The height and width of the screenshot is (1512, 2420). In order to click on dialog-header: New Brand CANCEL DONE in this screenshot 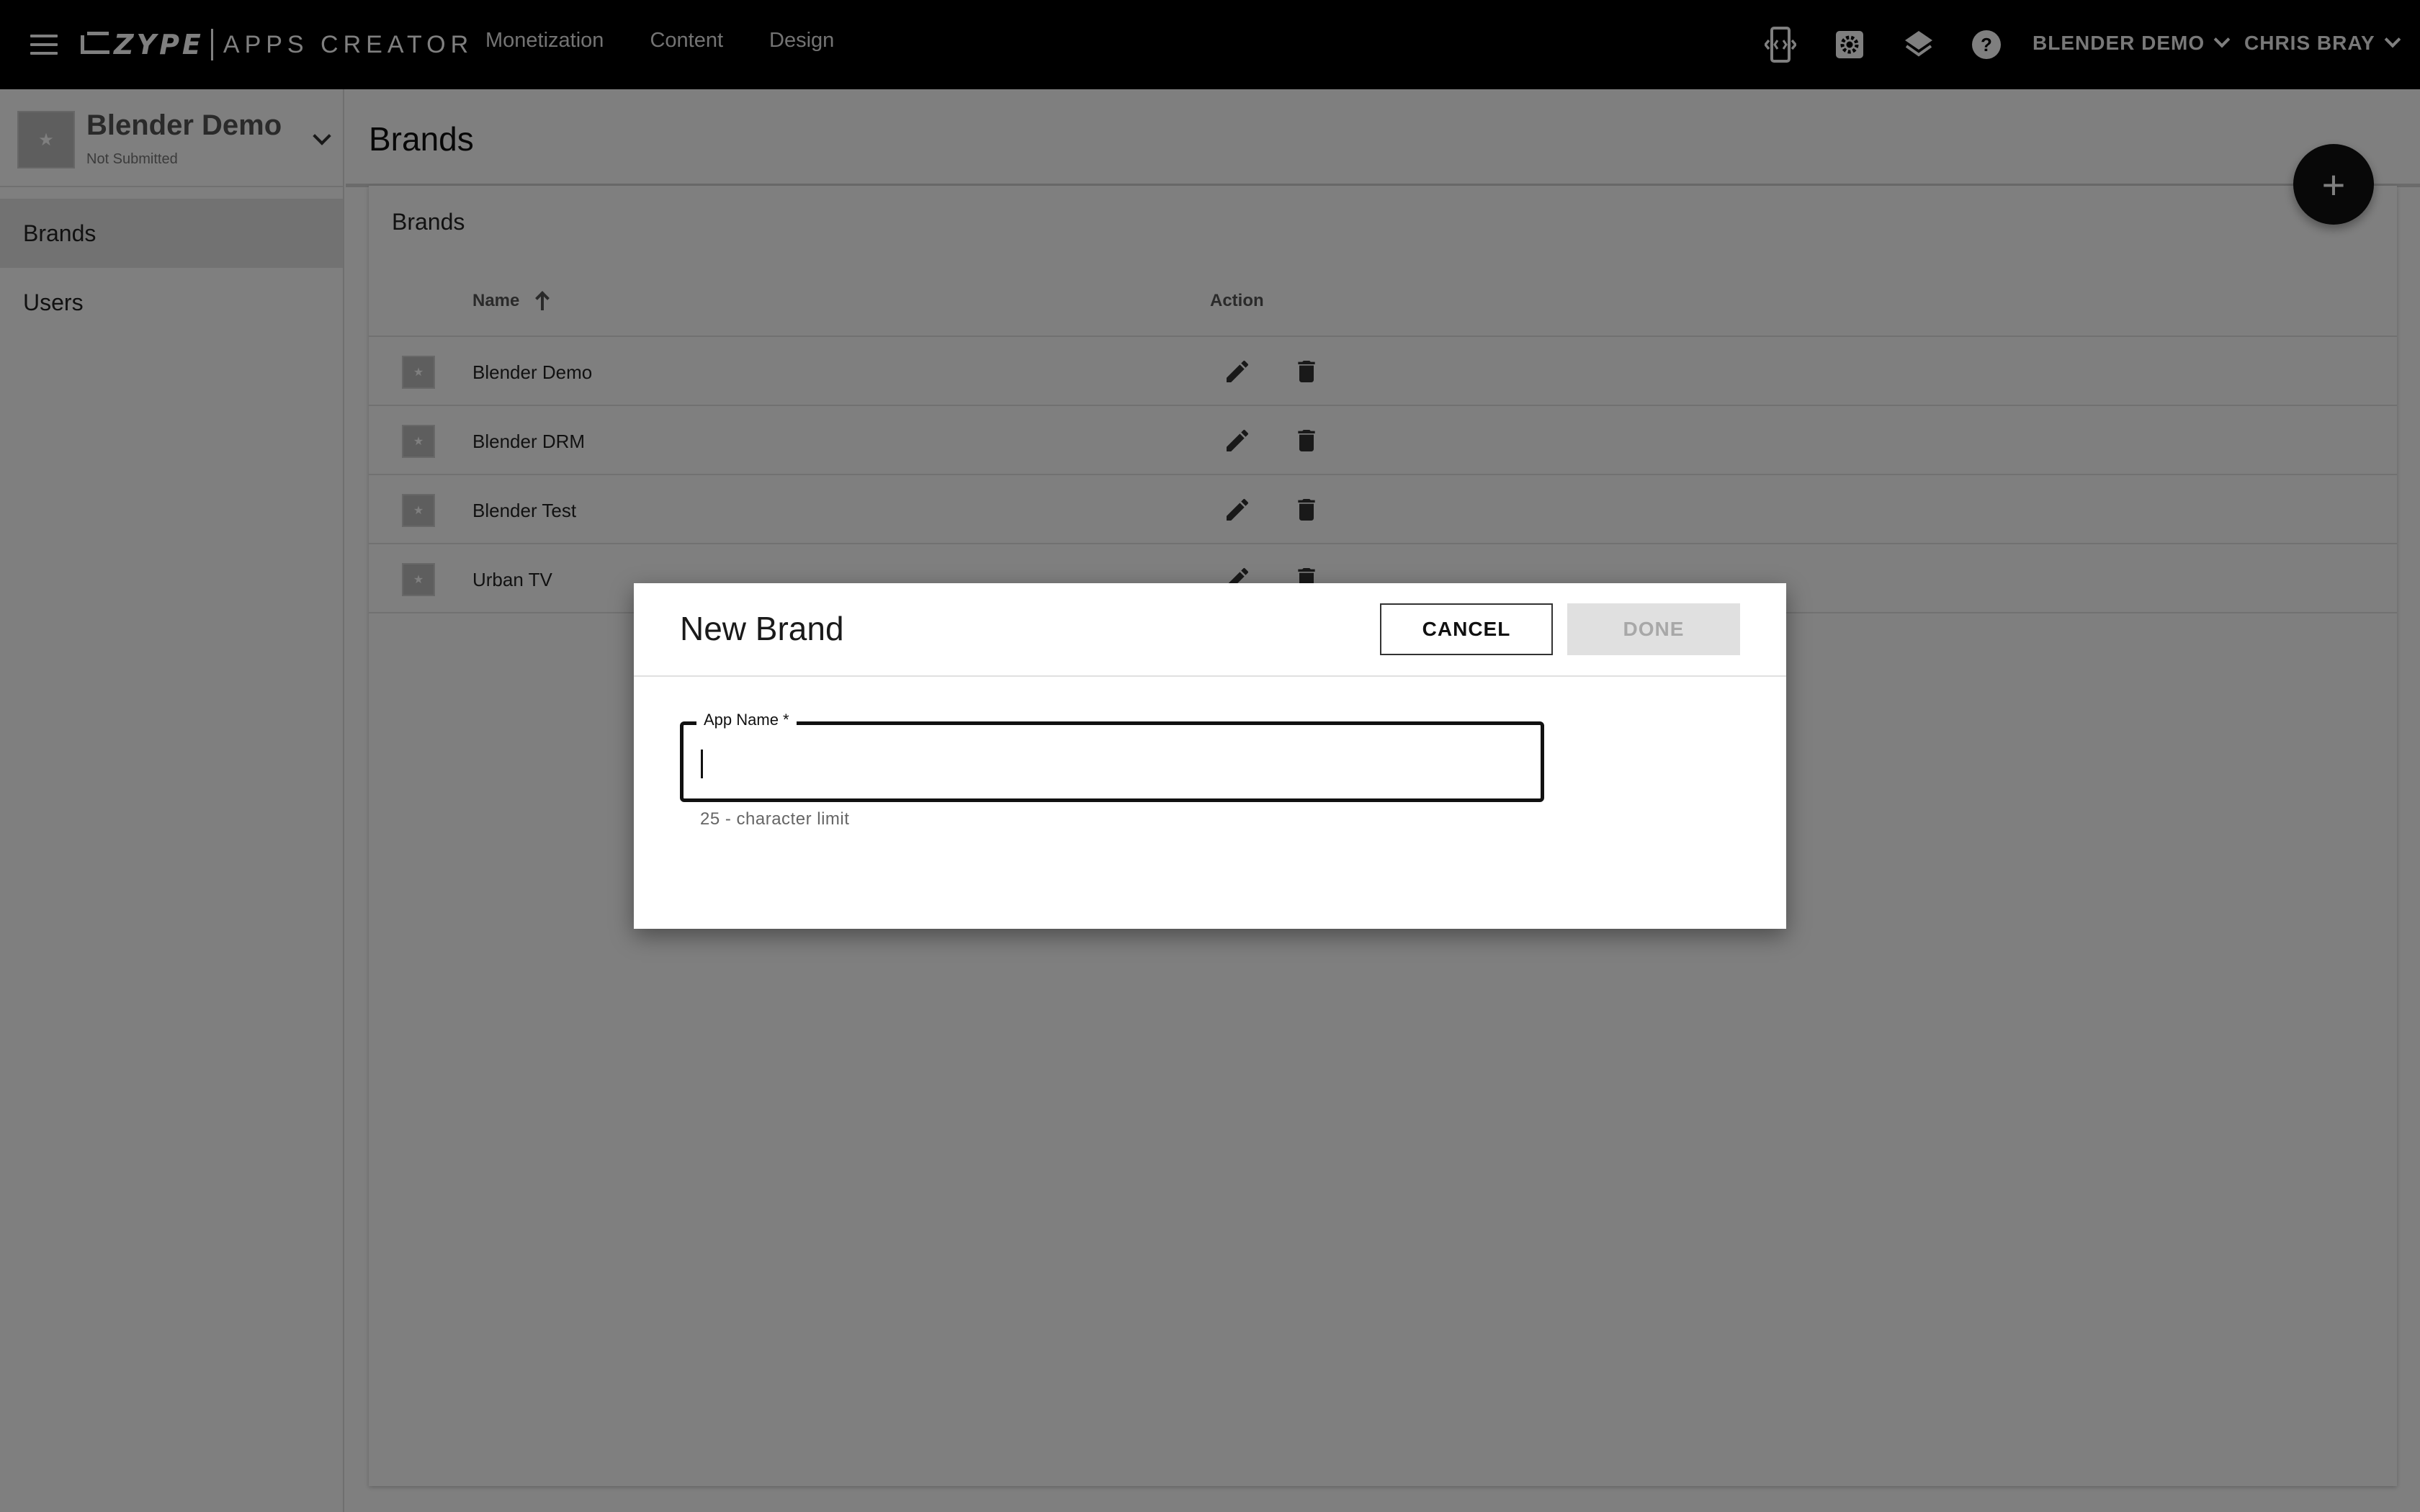, I will do `click(1210, 630)`.